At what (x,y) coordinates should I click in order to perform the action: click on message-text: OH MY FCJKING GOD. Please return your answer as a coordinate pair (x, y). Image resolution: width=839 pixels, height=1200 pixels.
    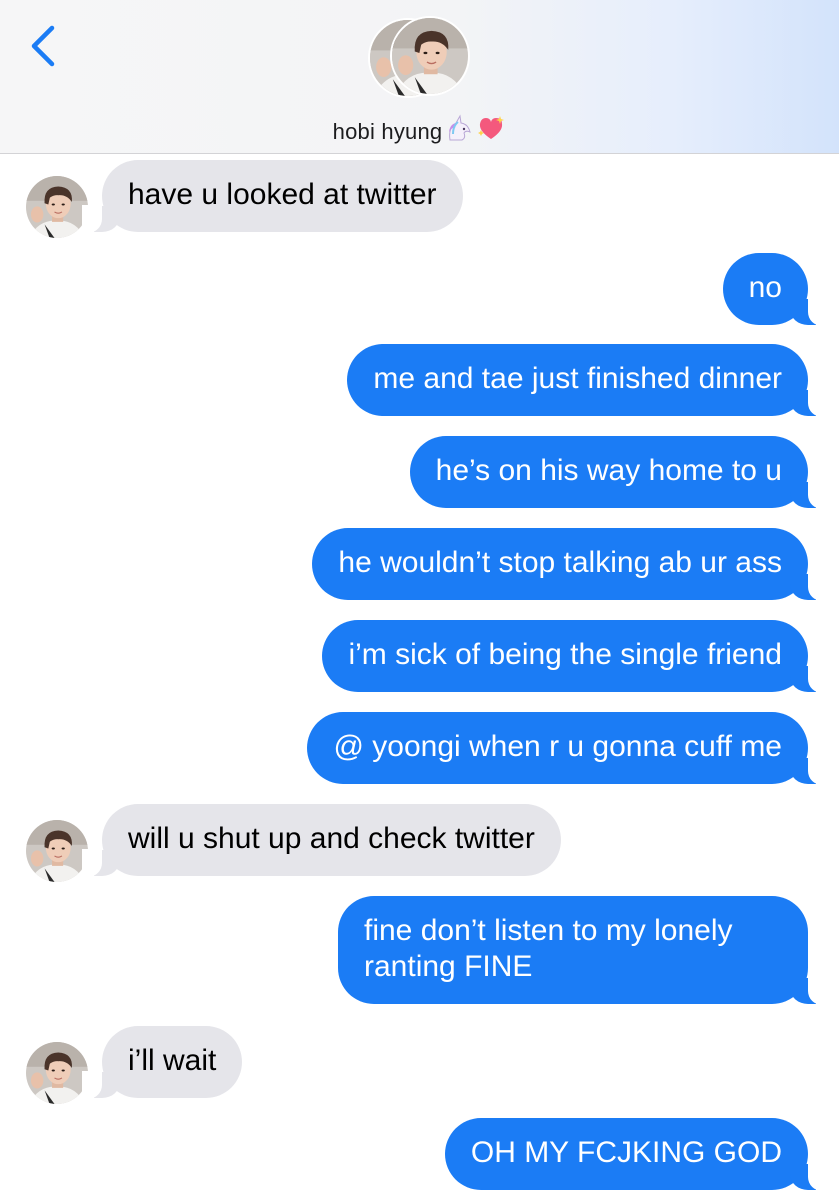
    Looking at the image, I should click on (626, 1152).